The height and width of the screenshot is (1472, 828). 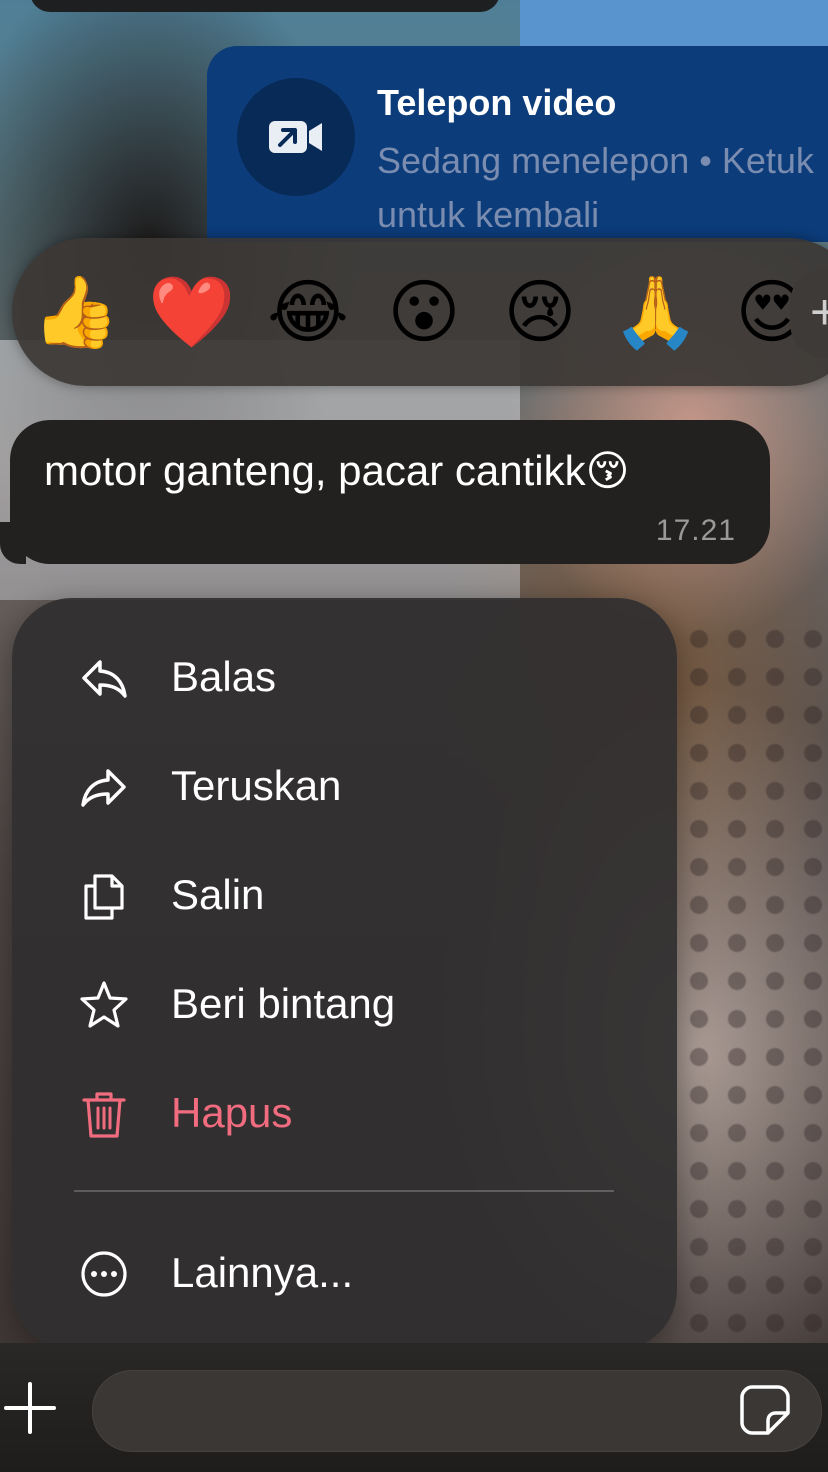 I want to click on menu-item-star: Beri bintang, so click(x=344, y=1003).